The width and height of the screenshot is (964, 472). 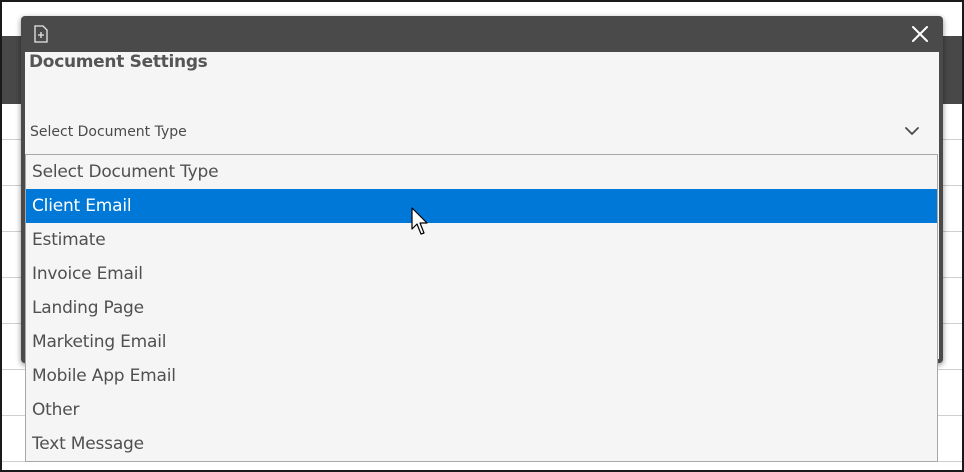 What do you see at coordinates (481, 444) in the screenshot?
I see `dropdown-option-text-message: Text Message` at bounding box center [481, 444].